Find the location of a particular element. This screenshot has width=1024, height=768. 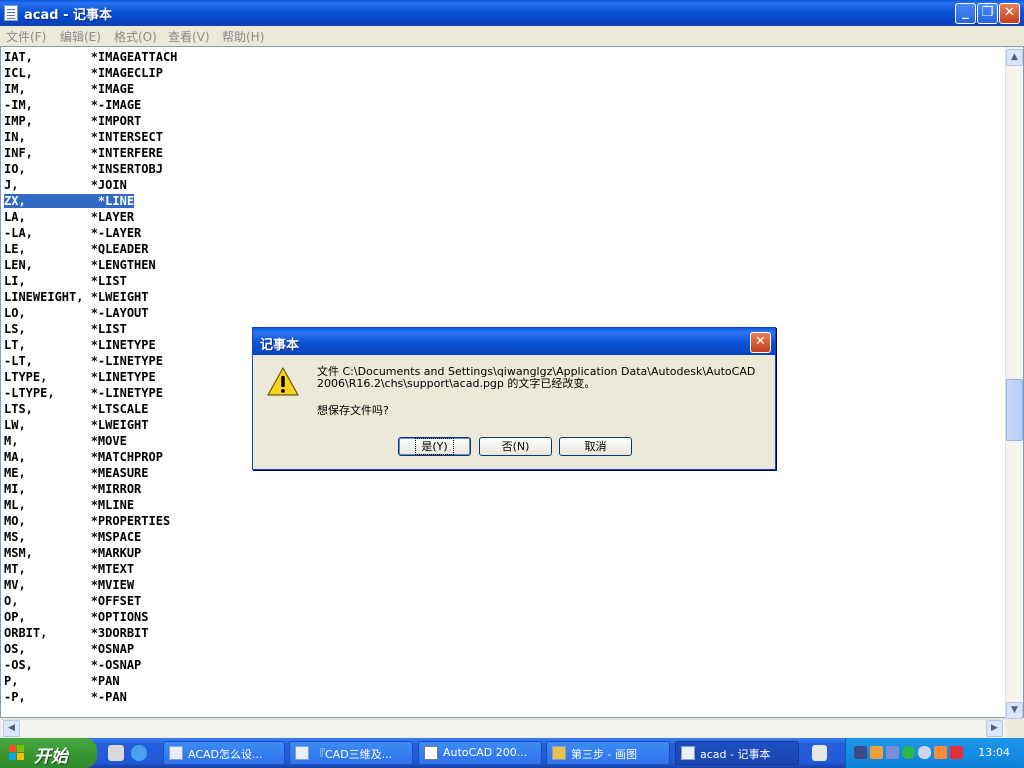

text-line: INF, *INTERFERE is located at coordinates (83, 153).